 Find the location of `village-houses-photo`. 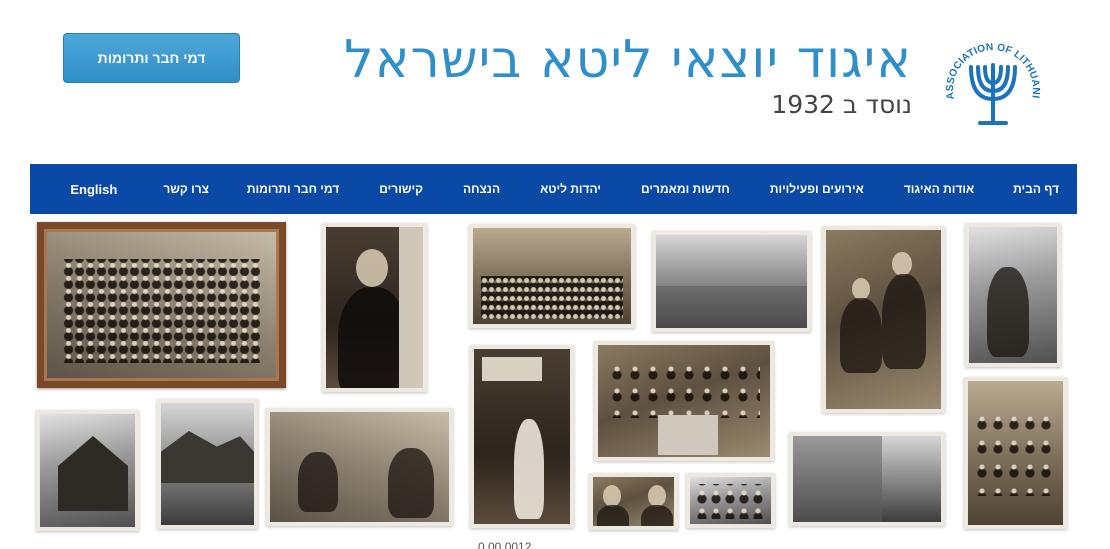

village-houses-photo is located at coordinates (207, 464).